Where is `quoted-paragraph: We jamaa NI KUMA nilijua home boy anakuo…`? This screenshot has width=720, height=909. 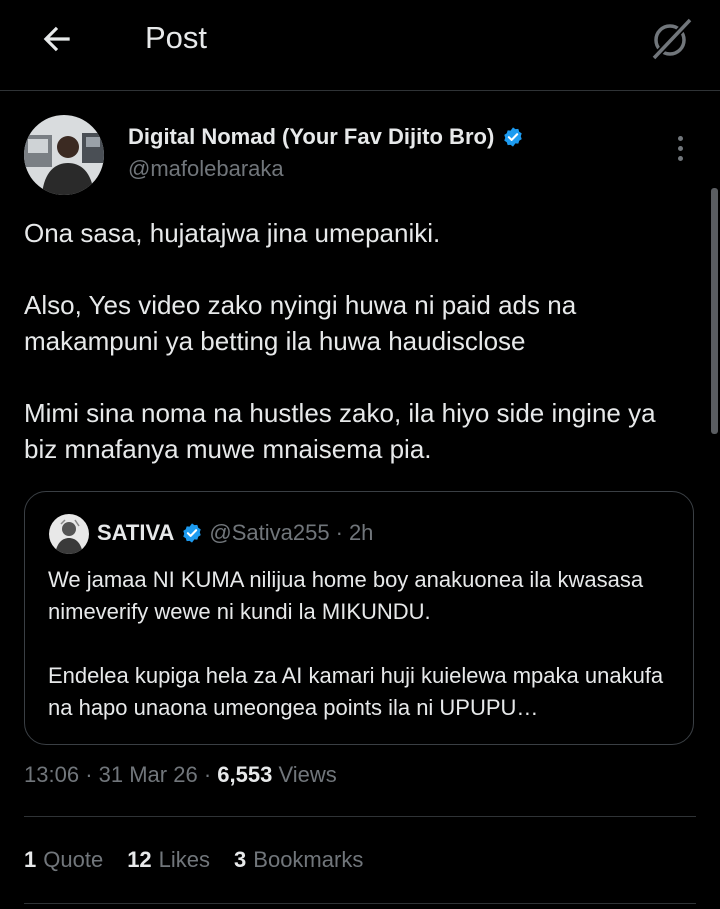 quoted-paragraph: We jamaa NI KUMA nilijua home boy anakuo… is located at coordinates (346, 595).